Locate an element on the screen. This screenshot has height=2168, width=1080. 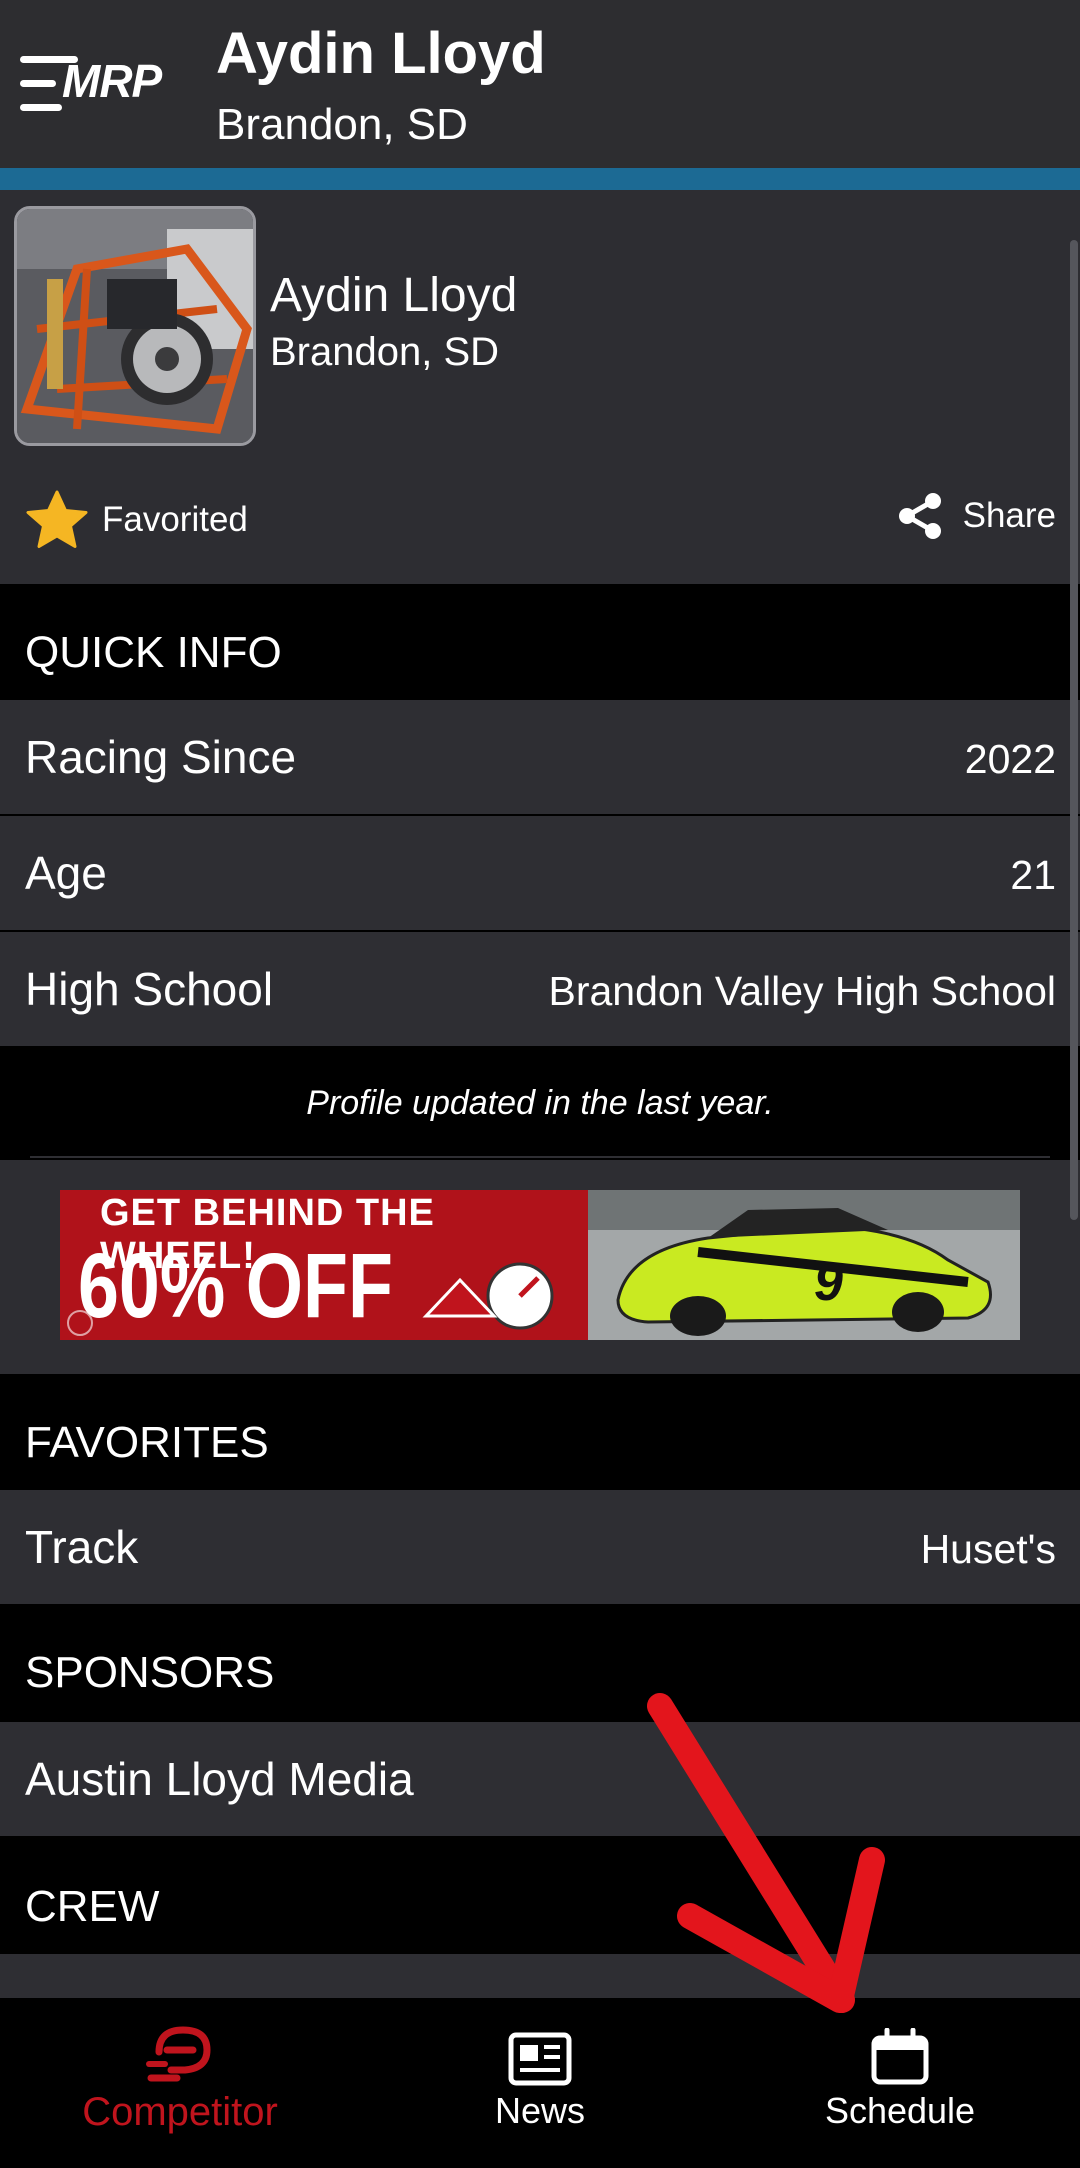
note-divider is located at coordinates (540, 1157).